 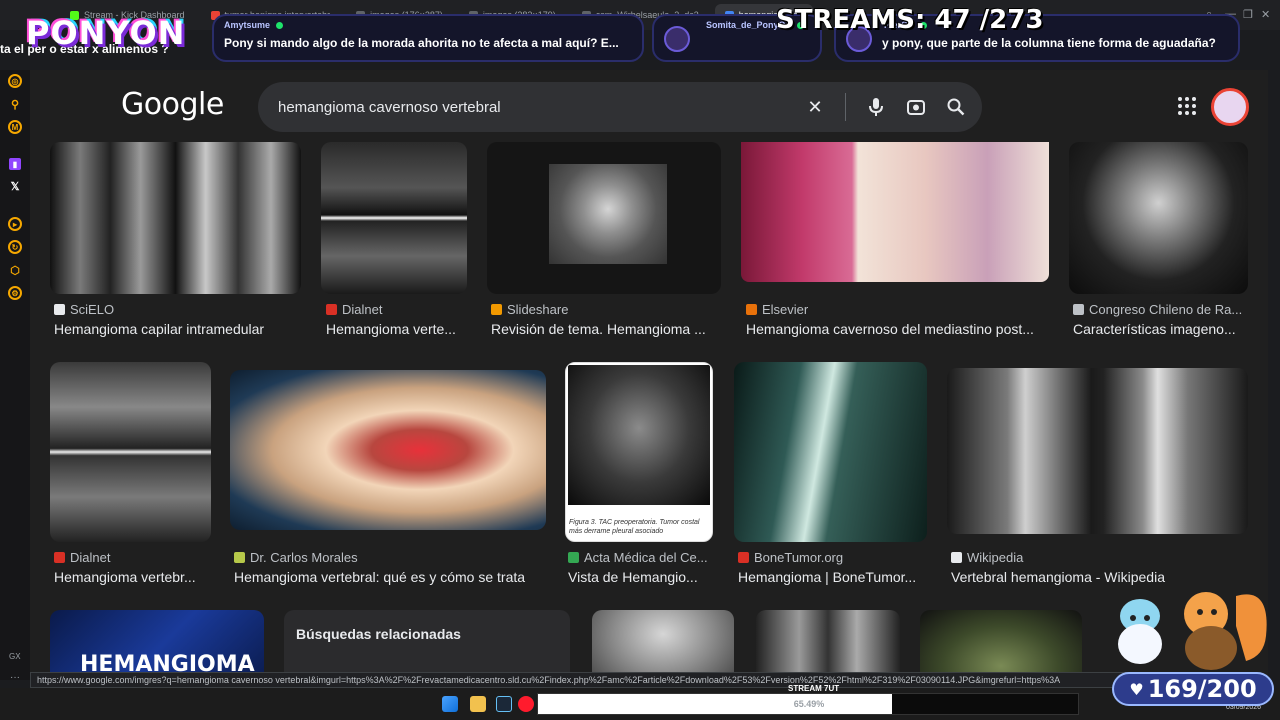 I want to click on source-label: Elsevier, so click(x=785, y=309).